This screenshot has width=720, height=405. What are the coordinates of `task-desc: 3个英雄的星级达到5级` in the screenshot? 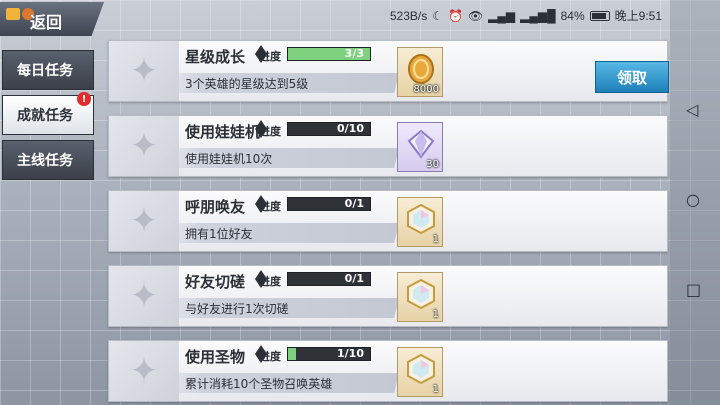 It's located at (247, 84).